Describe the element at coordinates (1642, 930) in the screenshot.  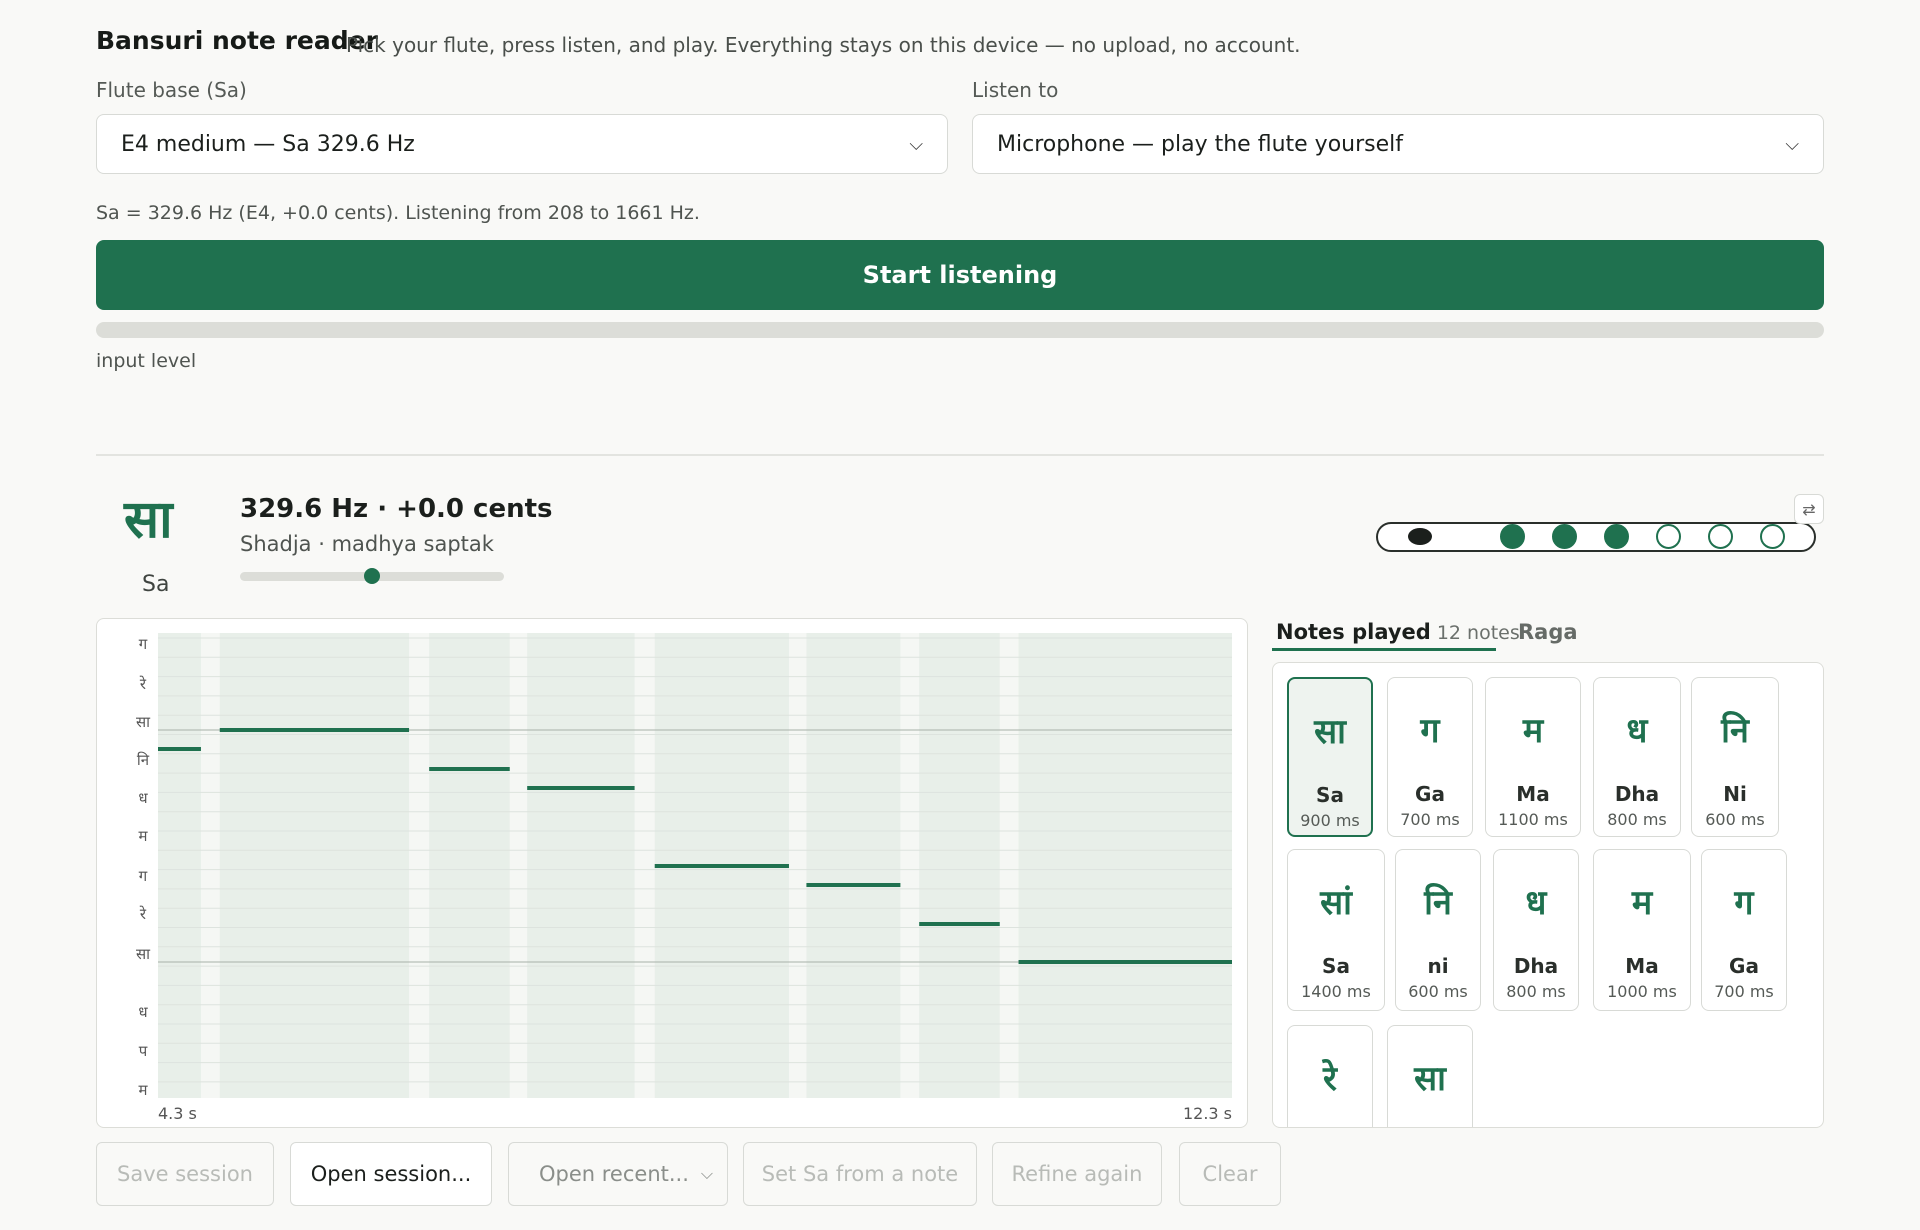
I see `note-card: म Ma 1000 ms` at that location.